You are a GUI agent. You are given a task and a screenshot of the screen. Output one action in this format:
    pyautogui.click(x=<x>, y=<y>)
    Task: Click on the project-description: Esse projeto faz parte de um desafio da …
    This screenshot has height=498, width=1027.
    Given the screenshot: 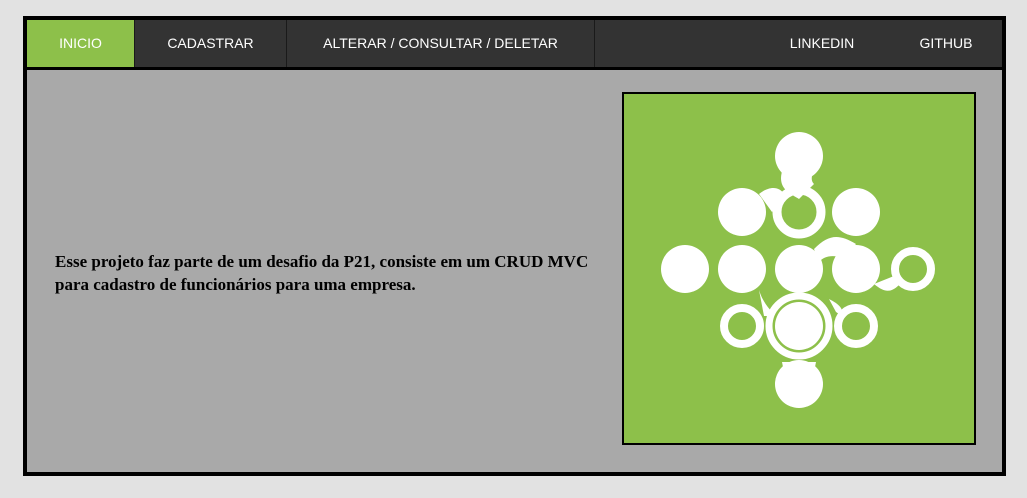 What is the action you would take?
    pyautogui.click(x=322, y=273)
    